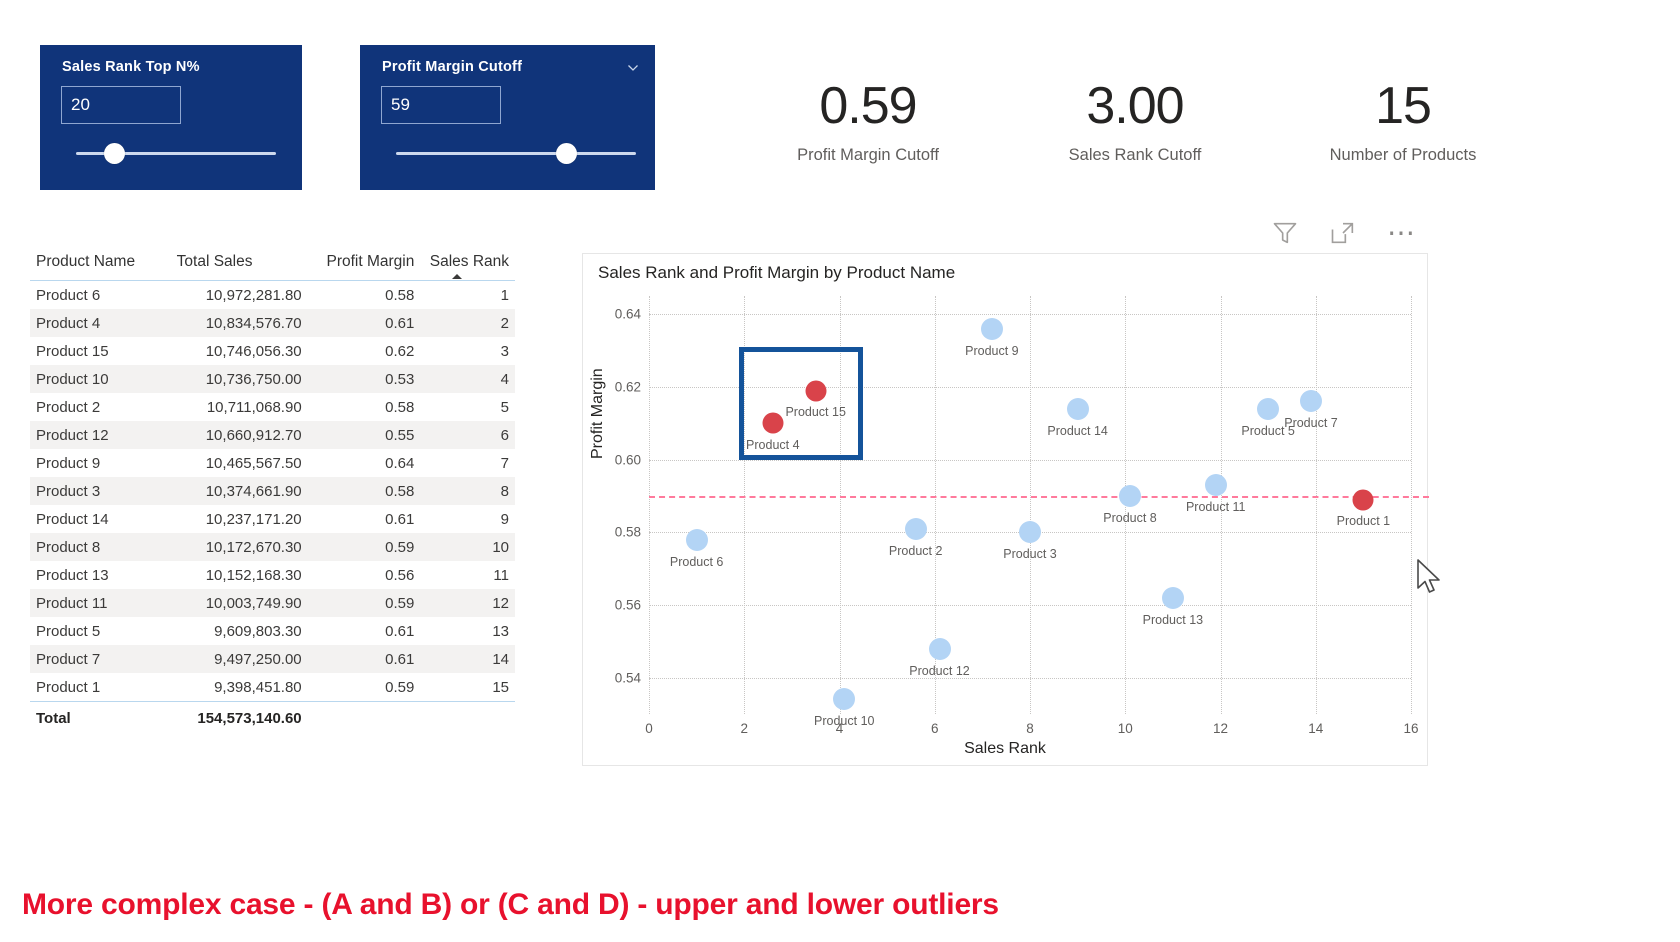 The height and width of the screenshot is (942, 1680). Describe the element at coordinates (272, 295) in the screenshot. I see `table-row: Product 6 10,972,281.80 0.58 1` at that location.